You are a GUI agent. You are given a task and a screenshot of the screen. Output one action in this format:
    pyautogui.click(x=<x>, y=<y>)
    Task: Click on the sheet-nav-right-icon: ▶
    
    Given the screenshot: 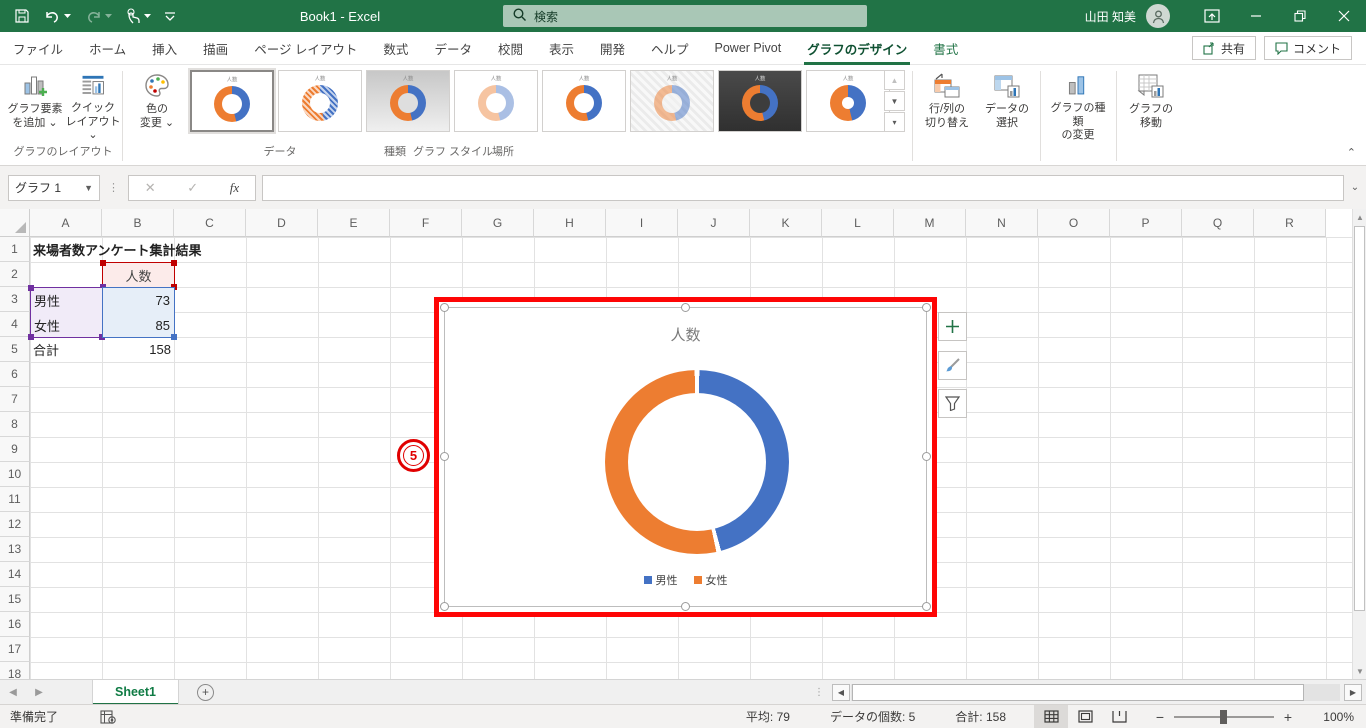 What is the action you would take?
    pyautogui.click(x=39, y=692)
    